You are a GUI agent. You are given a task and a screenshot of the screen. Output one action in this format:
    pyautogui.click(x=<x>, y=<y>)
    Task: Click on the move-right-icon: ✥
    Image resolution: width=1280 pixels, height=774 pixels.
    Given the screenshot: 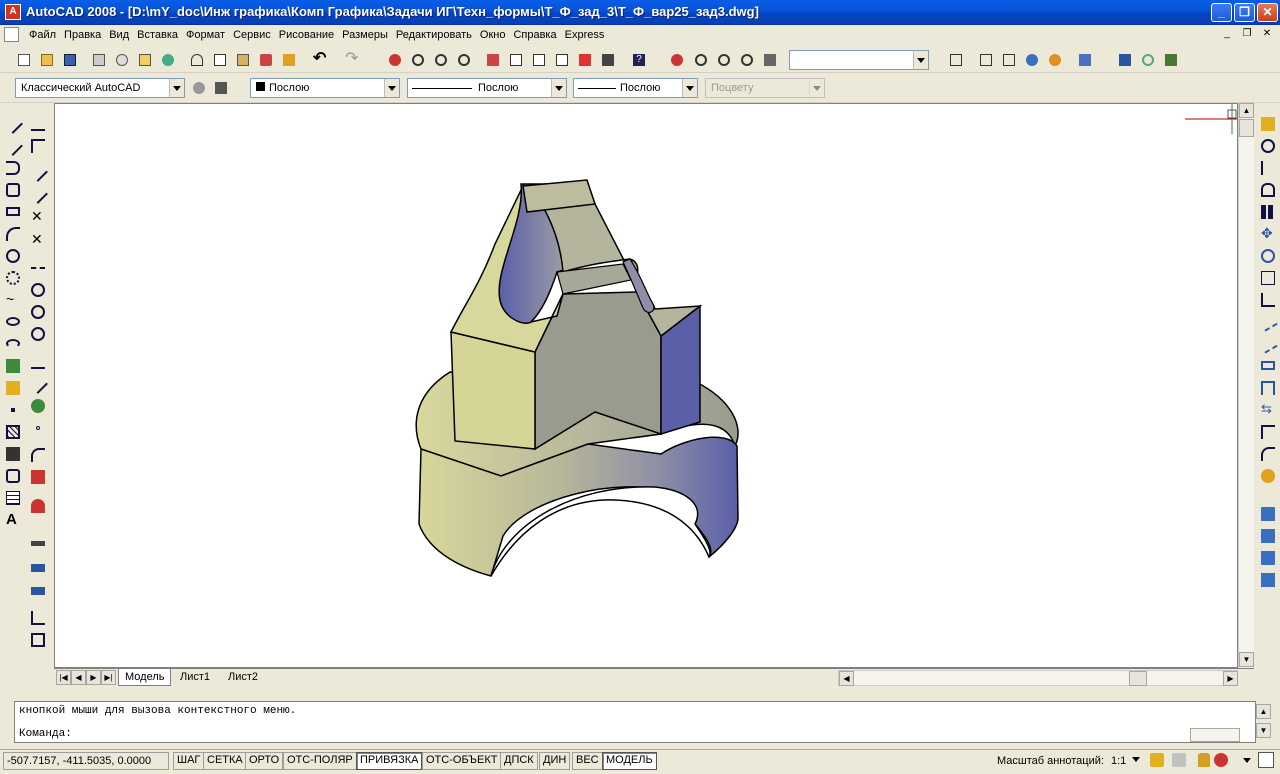 What is the action you would take?
    pyautogui.click(x=1268, y=234)
    